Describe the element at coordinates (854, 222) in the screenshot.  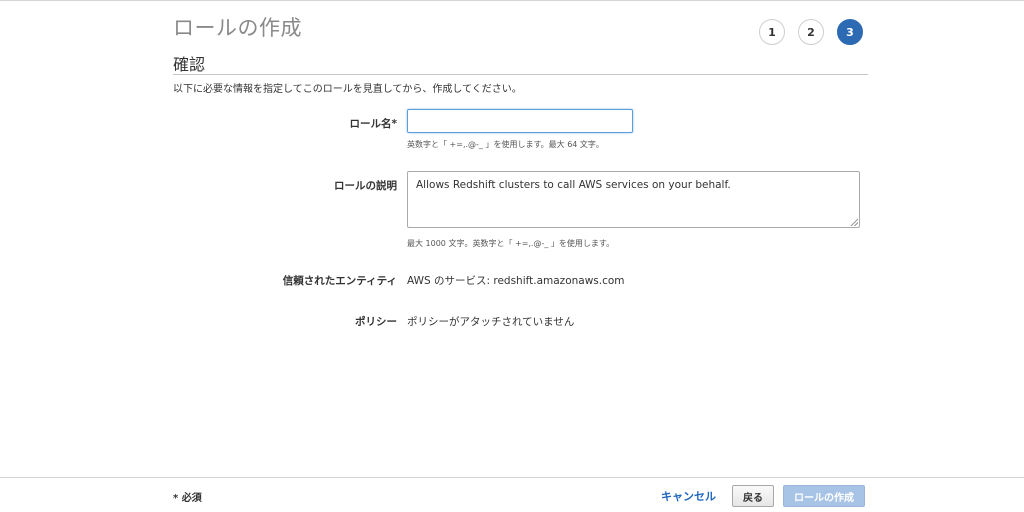
I see `textarea-resize-handle` at that location.